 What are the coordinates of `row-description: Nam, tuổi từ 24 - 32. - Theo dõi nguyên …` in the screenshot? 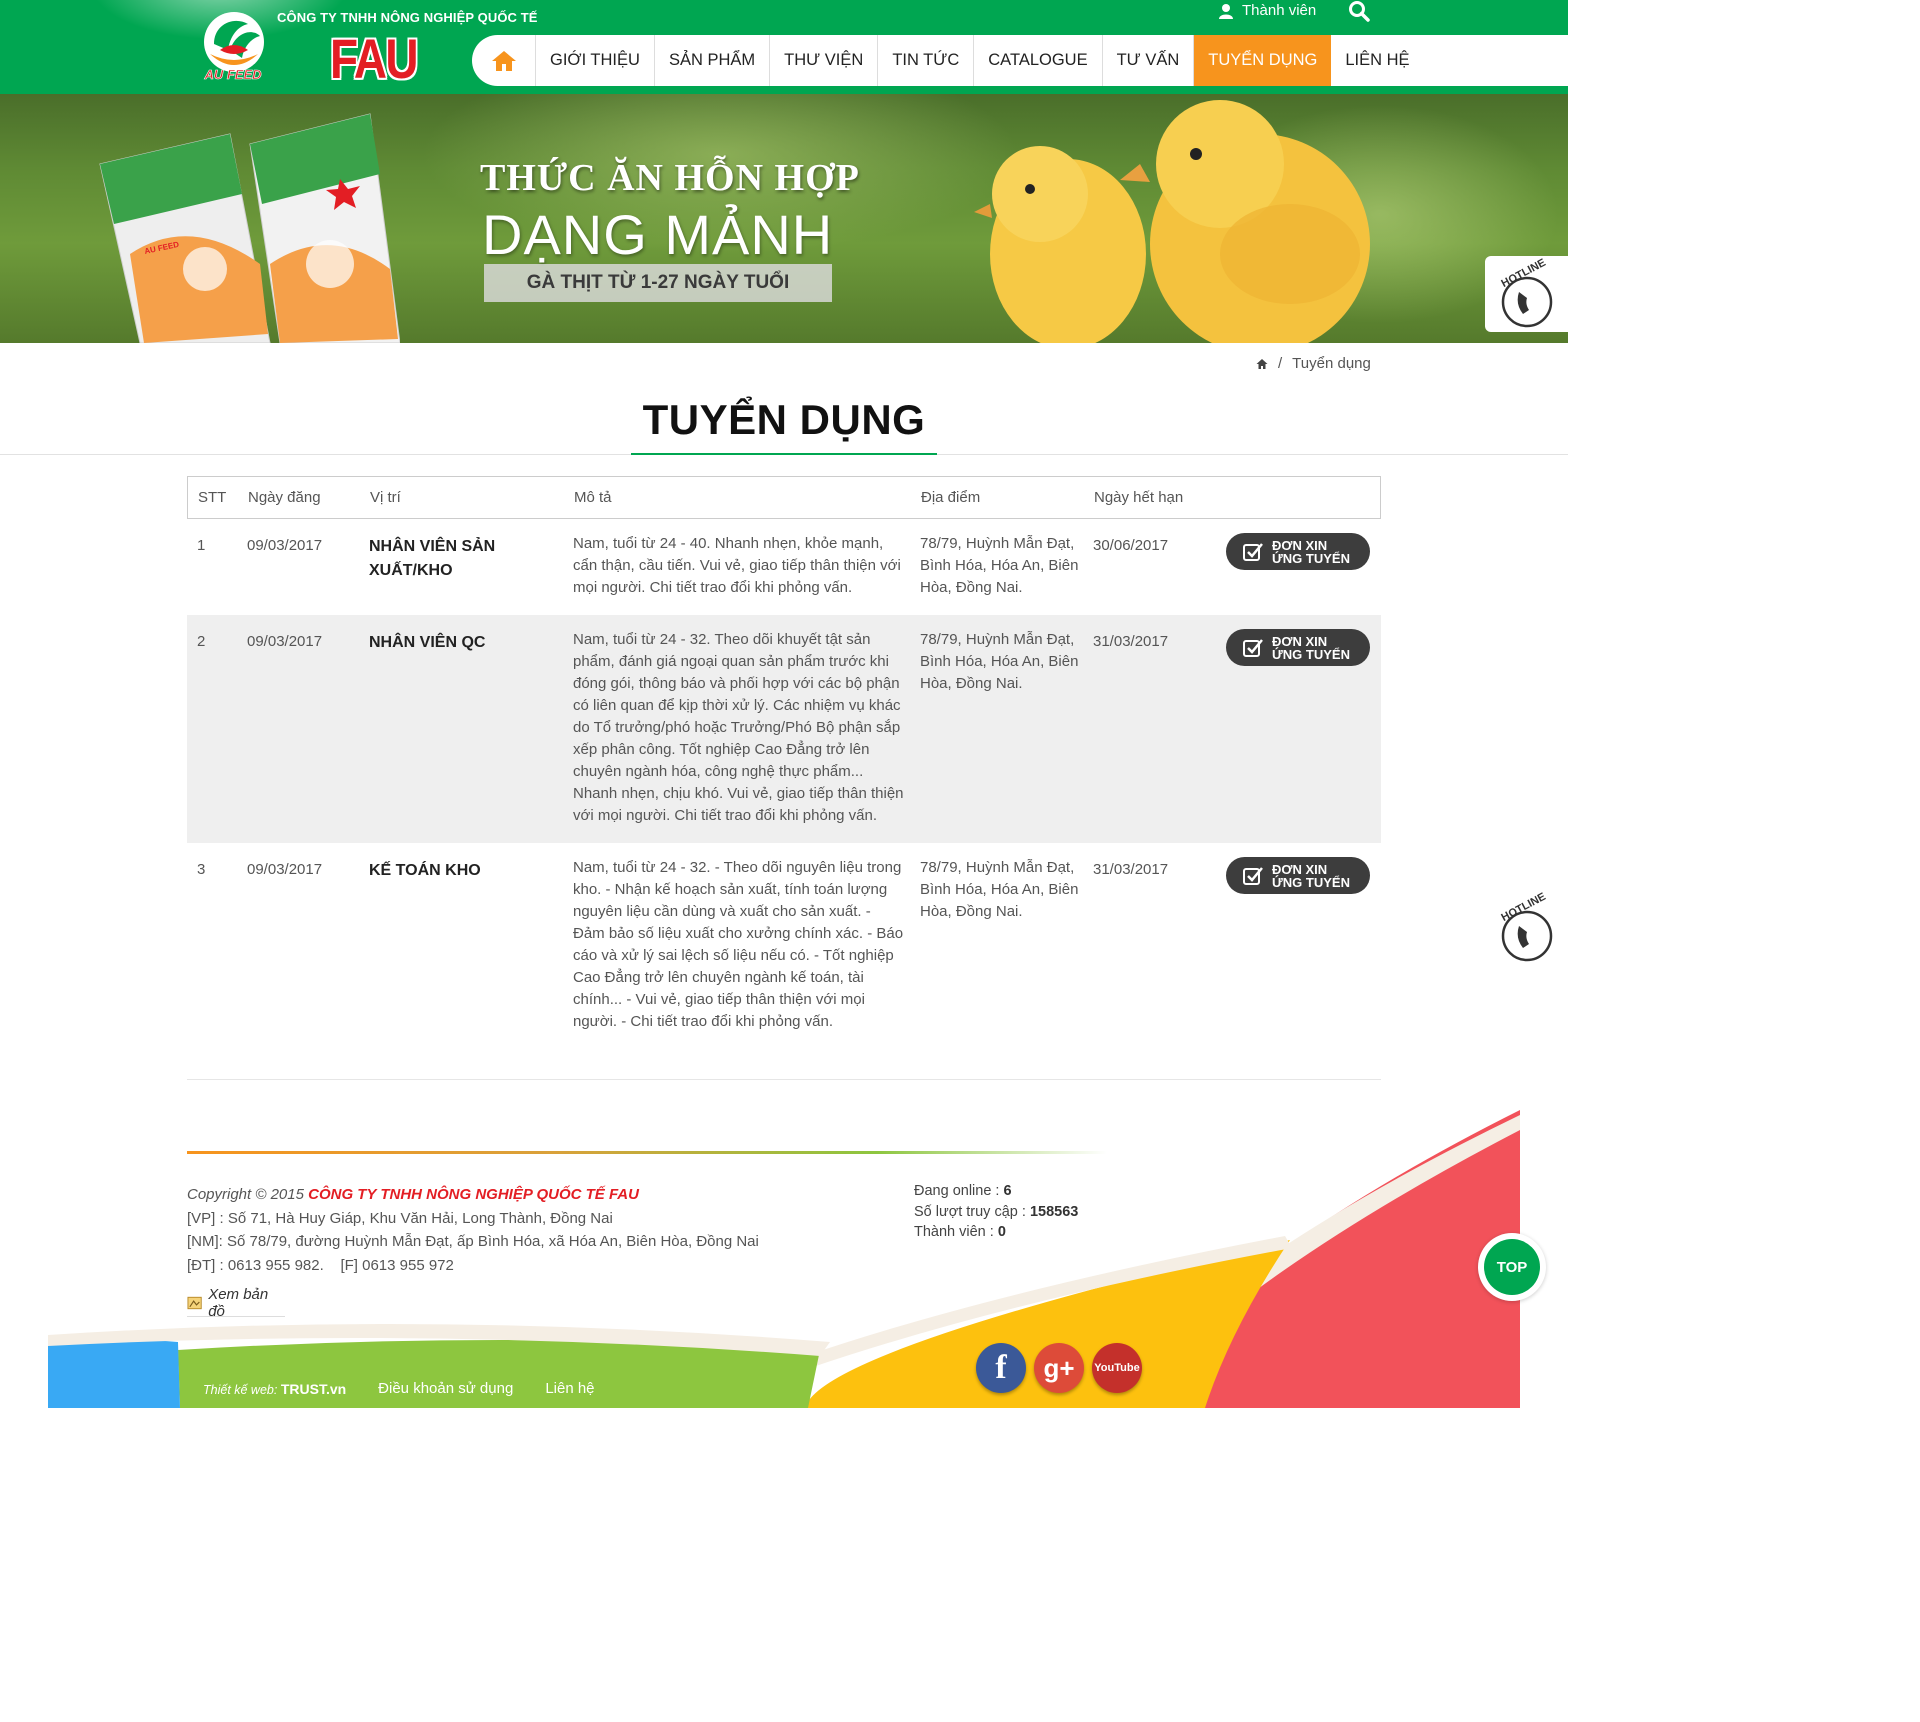 It's located at (738, 944).